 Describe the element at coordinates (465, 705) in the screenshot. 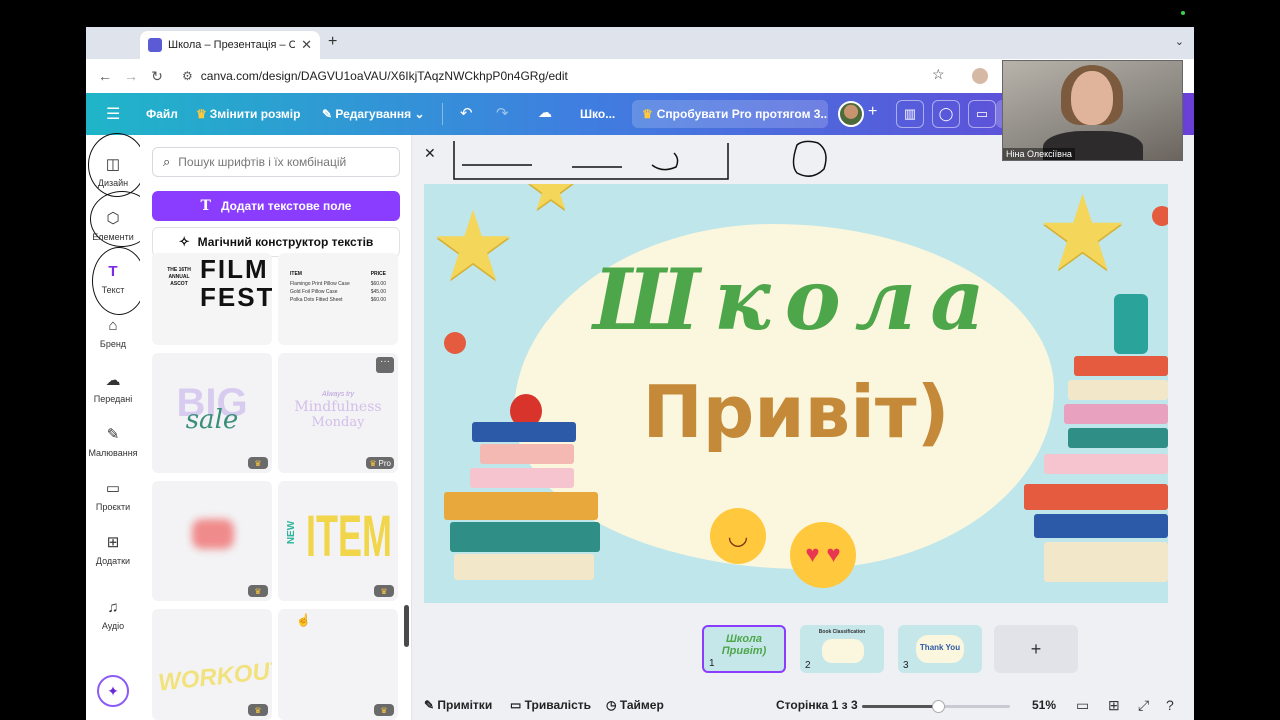

I see `notes-label: Примітки` at that location.